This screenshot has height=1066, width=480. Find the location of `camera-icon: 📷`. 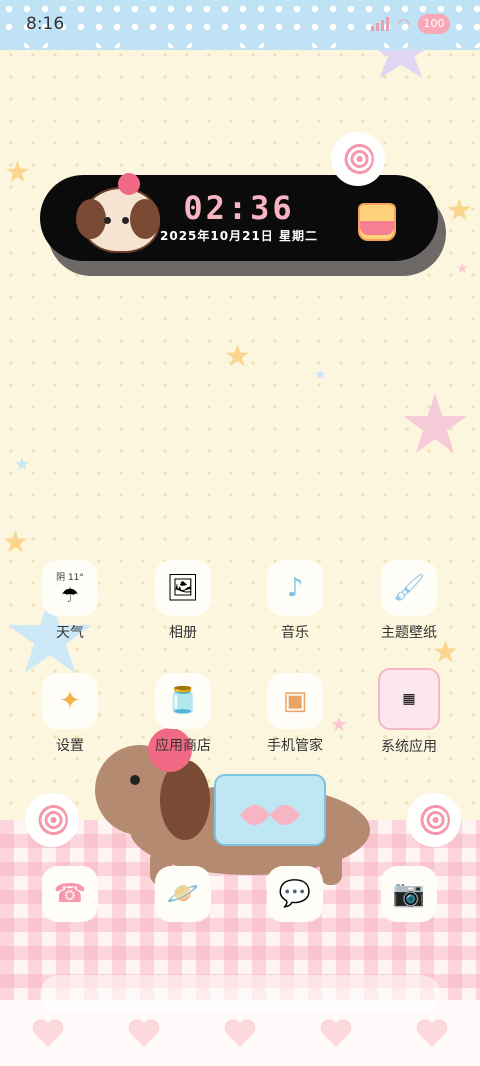

camera-icon: 📷 is located at coordinates (409, 894).